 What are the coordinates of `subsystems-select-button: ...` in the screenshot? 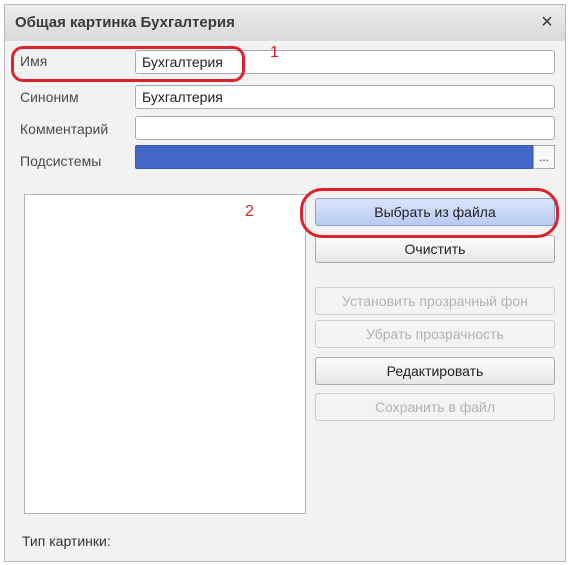 It's located at (544, 157).